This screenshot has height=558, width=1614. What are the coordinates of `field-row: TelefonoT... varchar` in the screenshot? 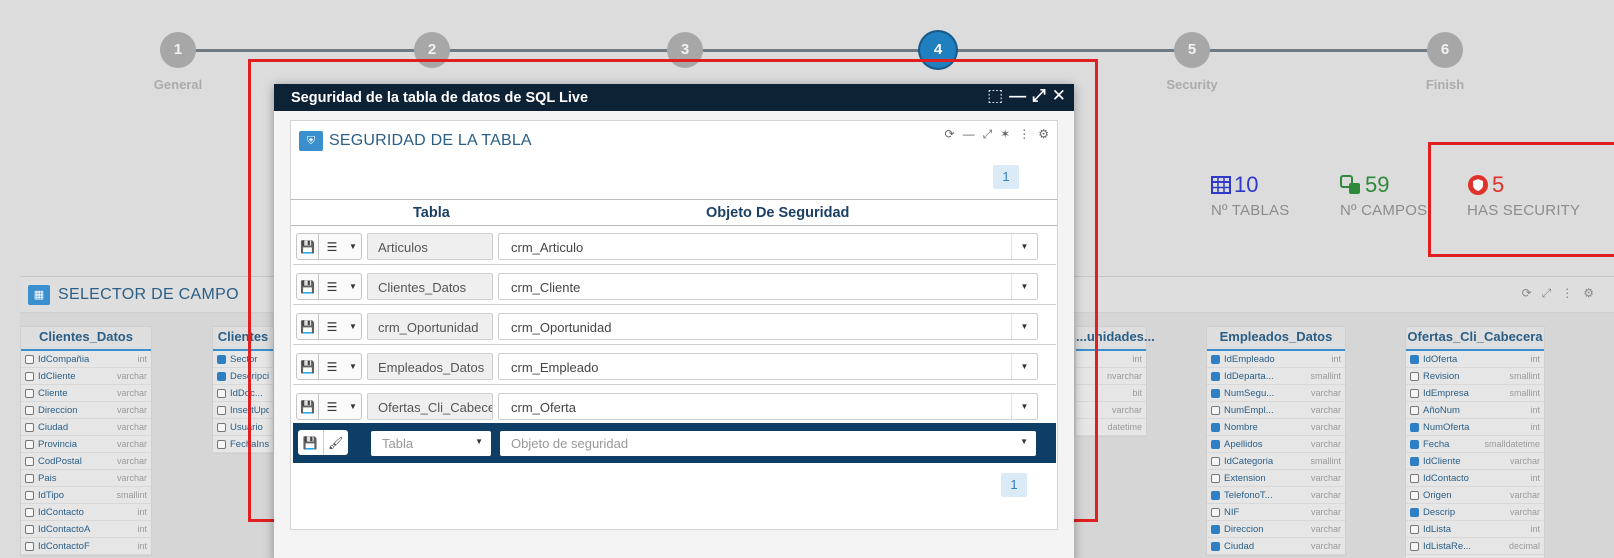 It's located at (1276, 495).